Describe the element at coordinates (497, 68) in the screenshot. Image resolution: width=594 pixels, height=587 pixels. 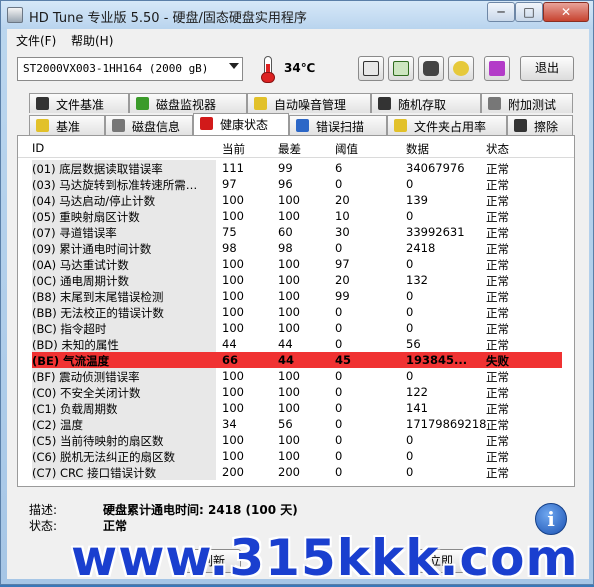
I see `download-button` at that location.